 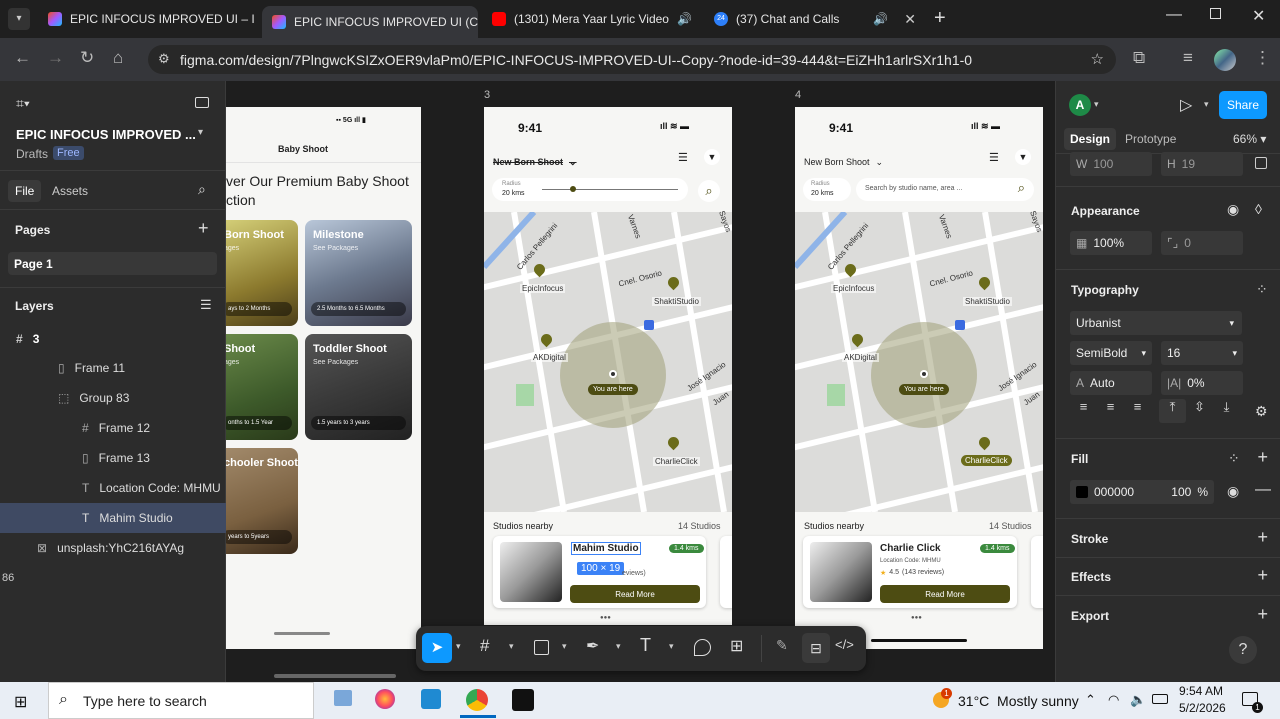 I want to click on radius-box: Radius 20 kms, so click(x=827, y=189).